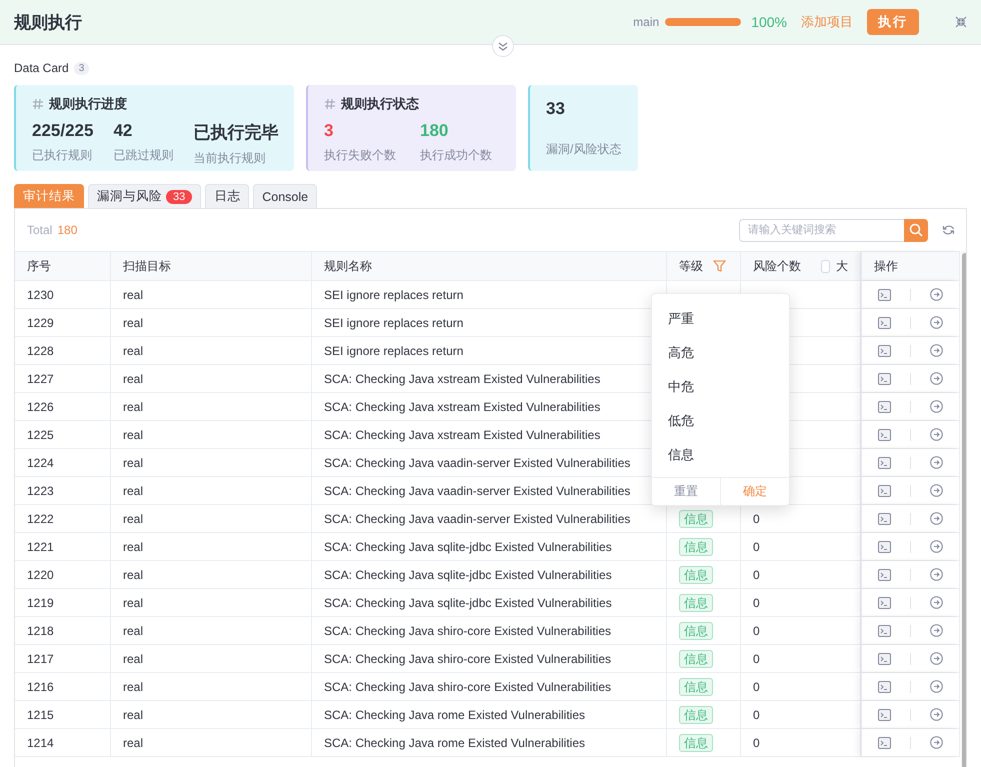  I want to click on tab: 漏洞与风险 33, so click(145, 196).